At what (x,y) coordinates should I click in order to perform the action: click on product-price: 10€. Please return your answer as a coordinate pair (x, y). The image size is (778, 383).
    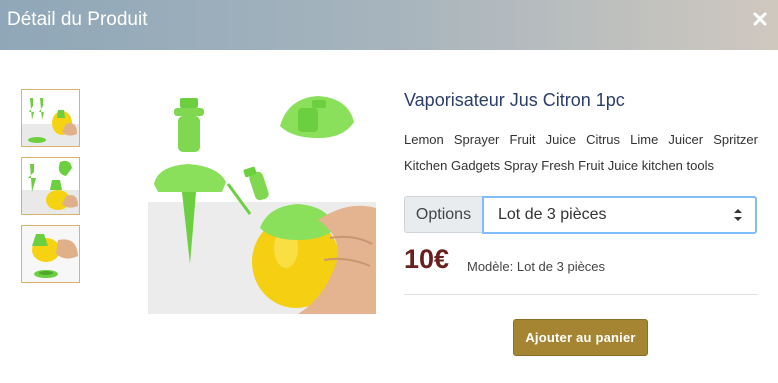
    Looking at the image, I should click on (427, 259).